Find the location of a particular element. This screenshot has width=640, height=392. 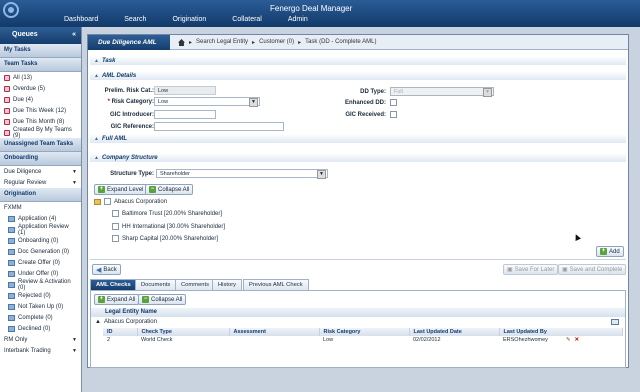

fxmm-group: FXMM is located at coordinates (40, 207).